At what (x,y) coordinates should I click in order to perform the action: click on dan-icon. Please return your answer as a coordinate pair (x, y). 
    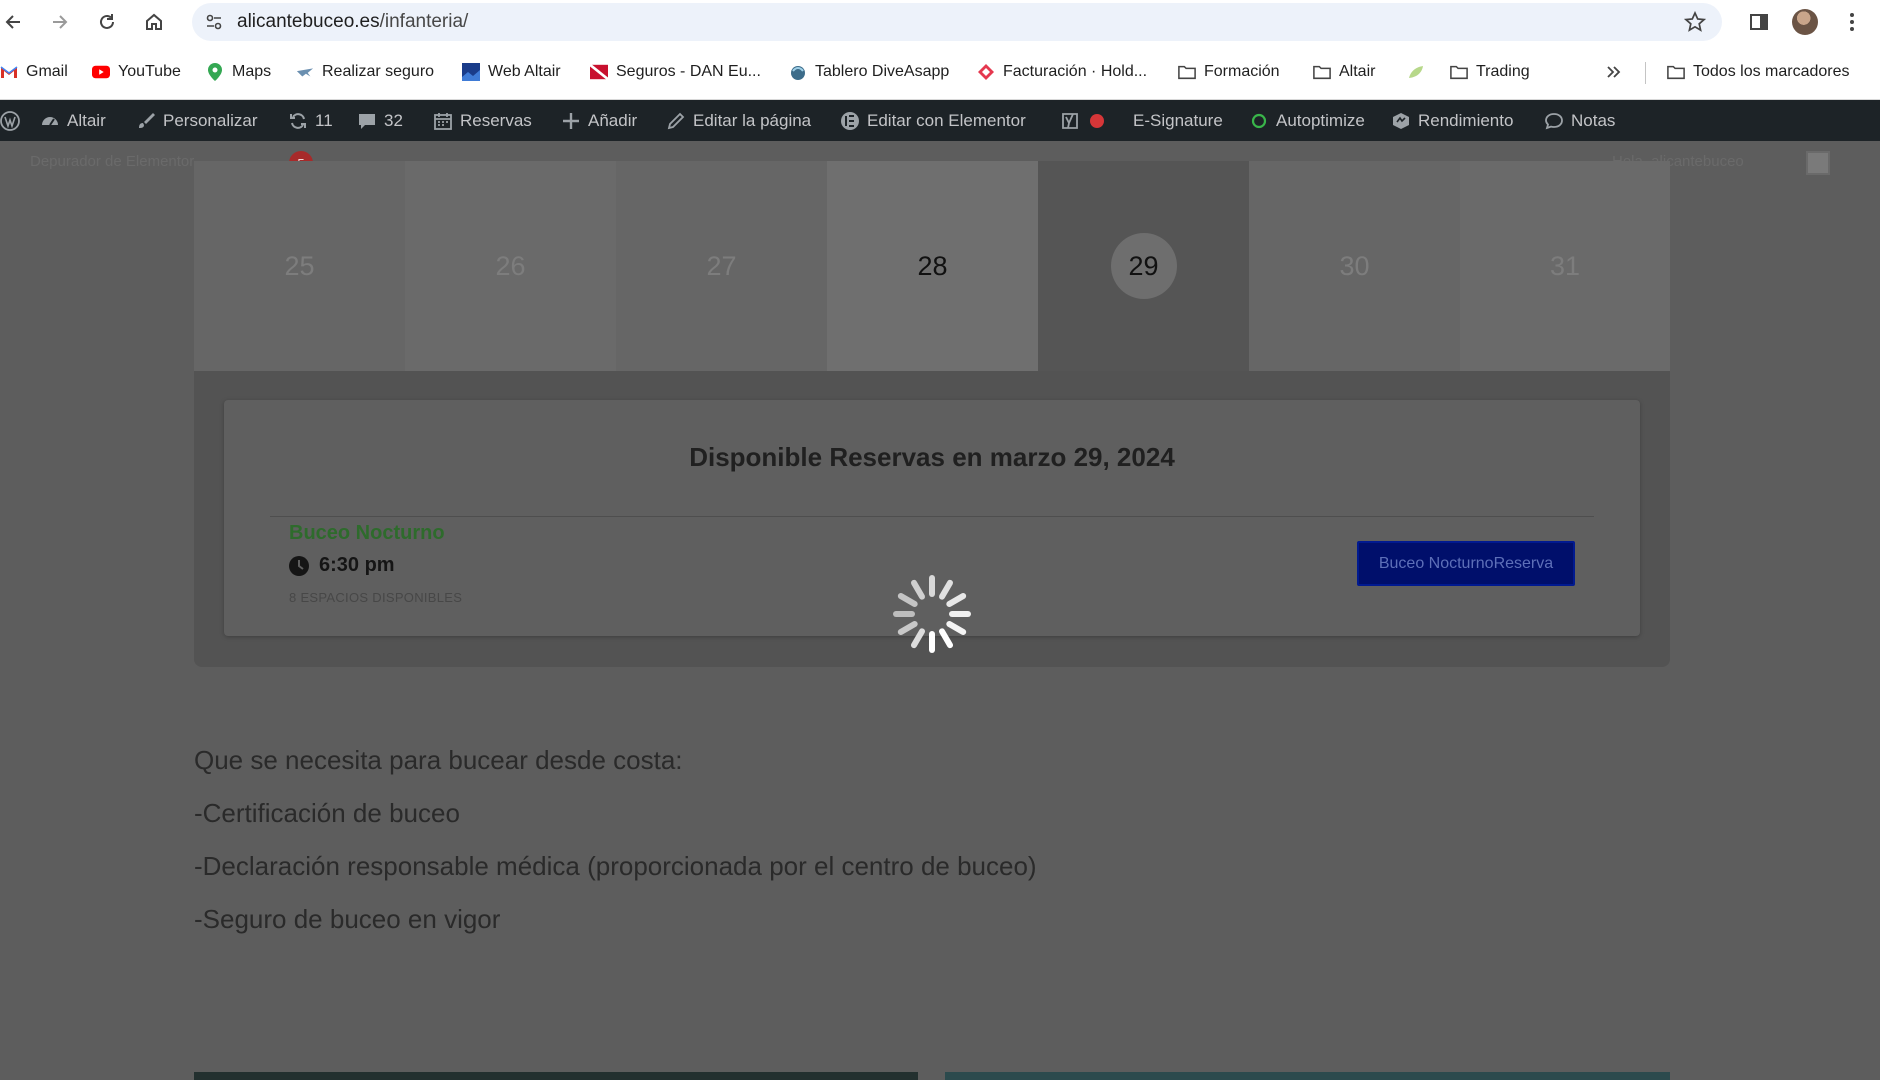
    Looking at the image, I should click on (599, 72).